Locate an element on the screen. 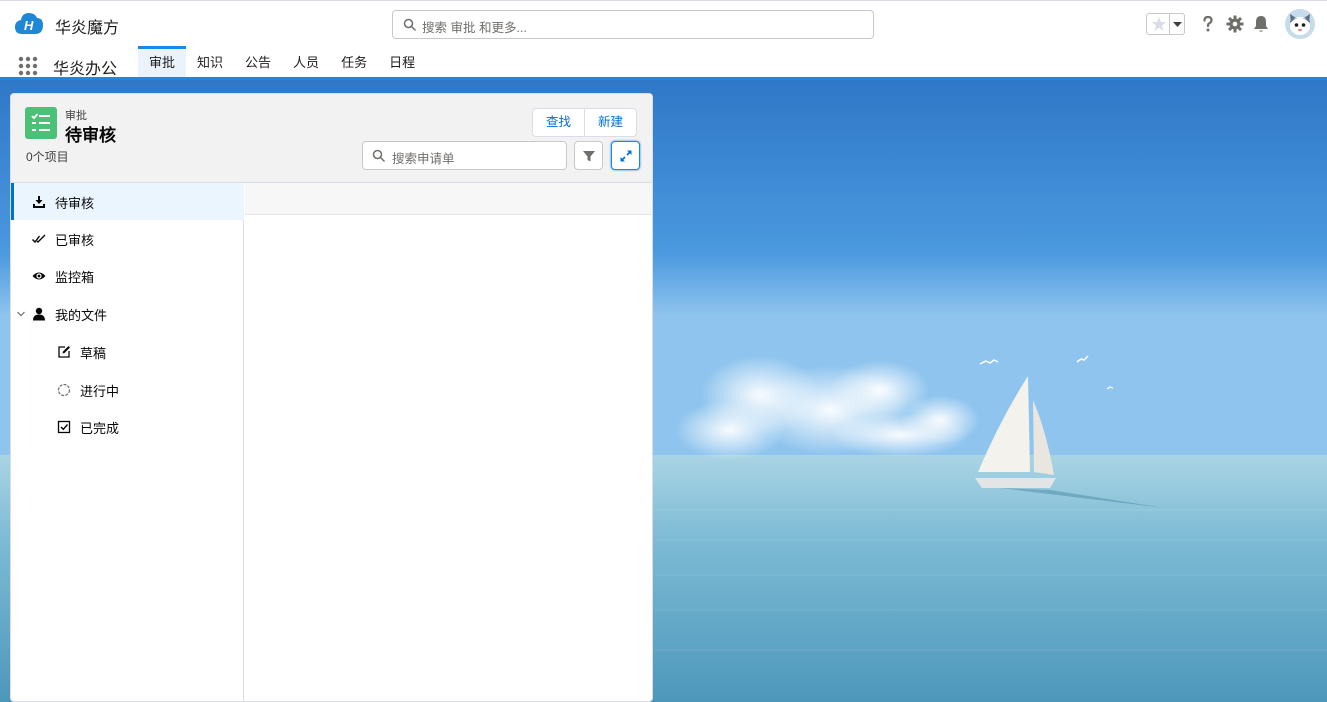 Image resolution: width=1327 pixels, height=702 pixels. checkbox-icon is located at coordinates (64, 427).